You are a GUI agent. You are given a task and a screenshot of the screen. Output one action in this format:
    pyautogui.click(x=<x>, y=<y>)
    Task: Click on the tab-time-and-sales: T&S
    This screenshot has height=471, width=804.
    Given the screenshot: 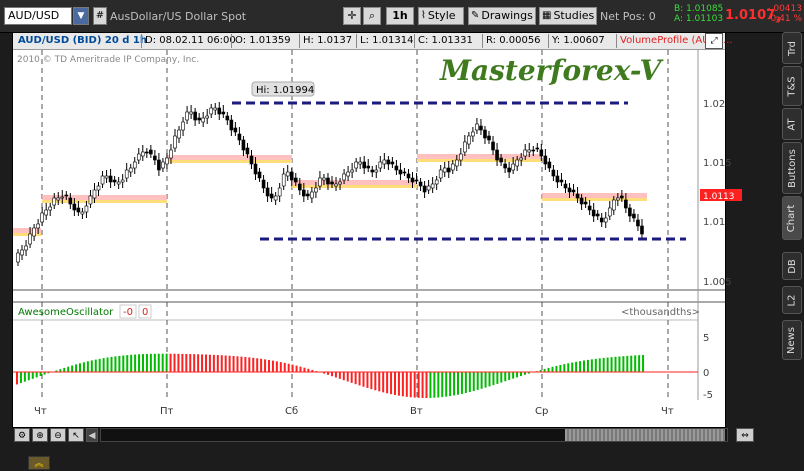 What is the action you would take?
    pyautogui.click(x=792, y=86)
    